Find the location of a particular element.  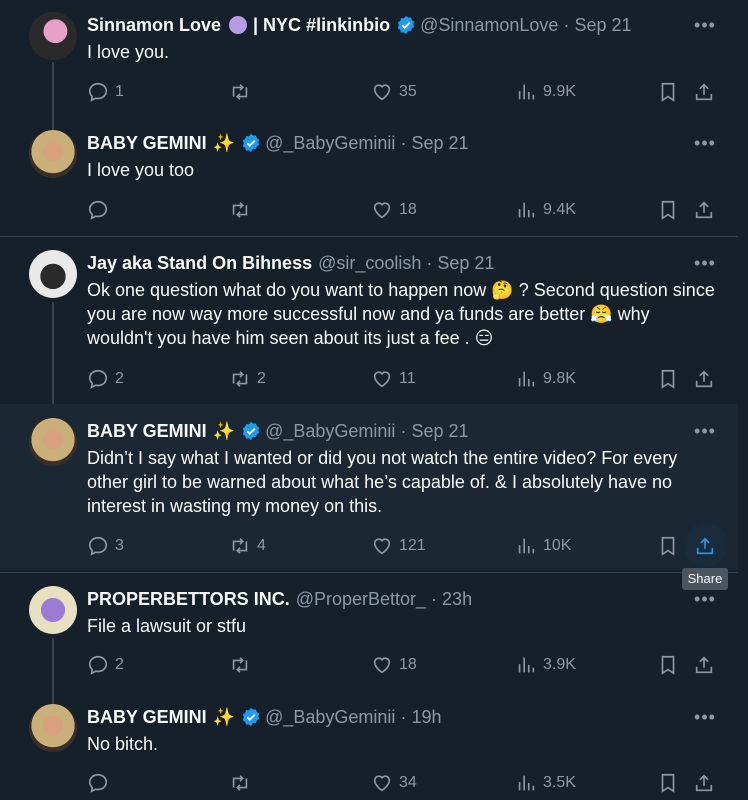

retweet-button: 2 is located at coordinates (247, 379).